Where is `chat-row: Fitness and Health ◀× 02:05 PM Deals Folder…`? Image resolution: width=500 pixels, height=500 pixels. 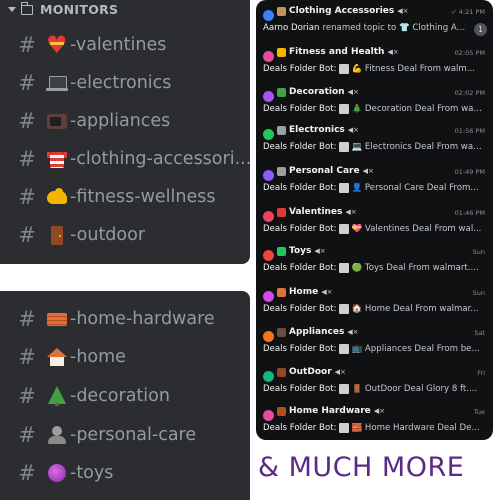 chat-row: Fitness and Health ◀× 02:05 PM Deals Folder… is located at coordinates (374, 64).